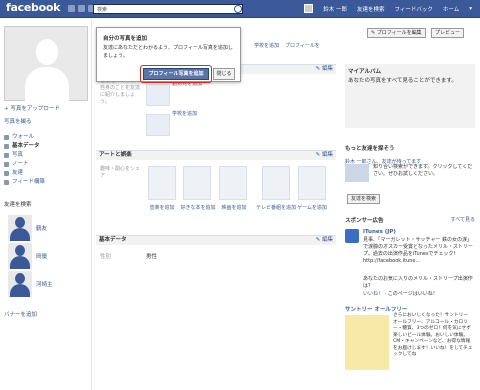 The image size is (480, 390). Describe the element at coordinates (312, 183) in the screenshot. I see `games-icon` at that location.